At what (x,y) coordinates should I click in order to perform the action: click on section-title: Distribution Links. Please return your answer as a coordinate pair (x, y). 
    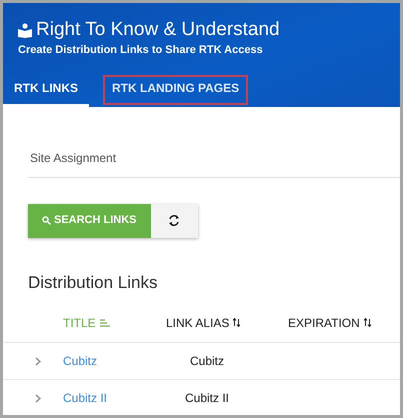
    Looking at the image, I should click on (93, 283).